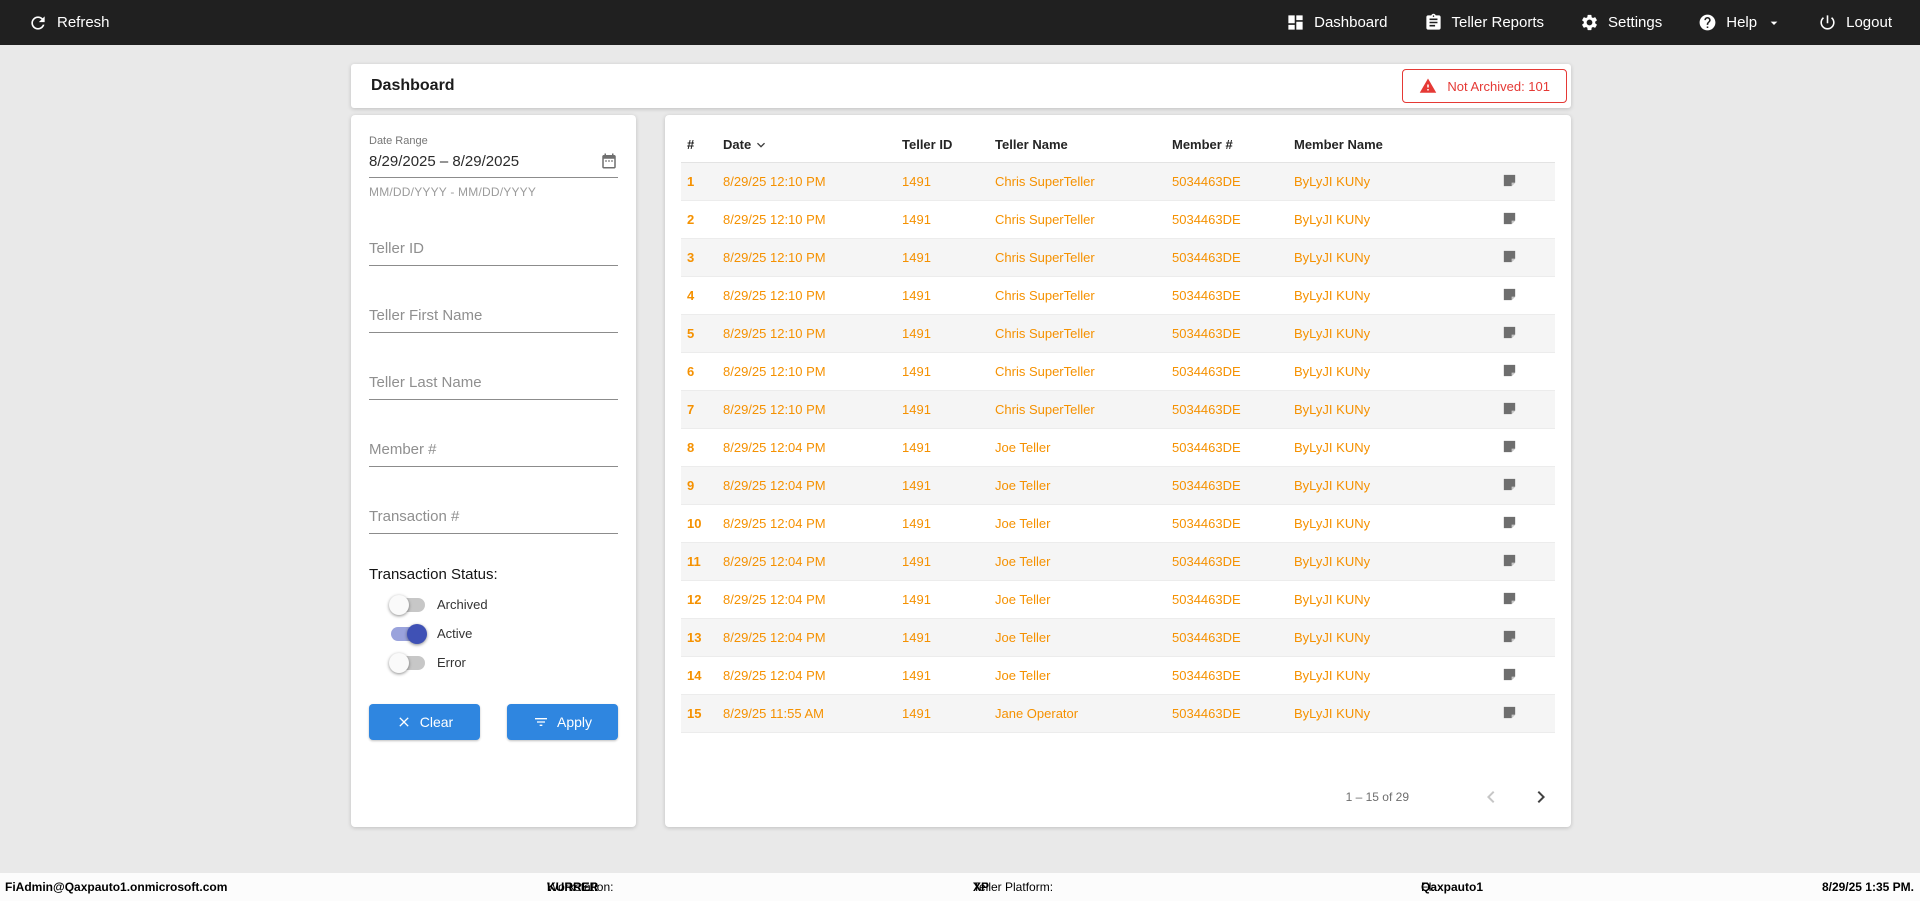  I want to click on row-number: 1, so click(691, 181).